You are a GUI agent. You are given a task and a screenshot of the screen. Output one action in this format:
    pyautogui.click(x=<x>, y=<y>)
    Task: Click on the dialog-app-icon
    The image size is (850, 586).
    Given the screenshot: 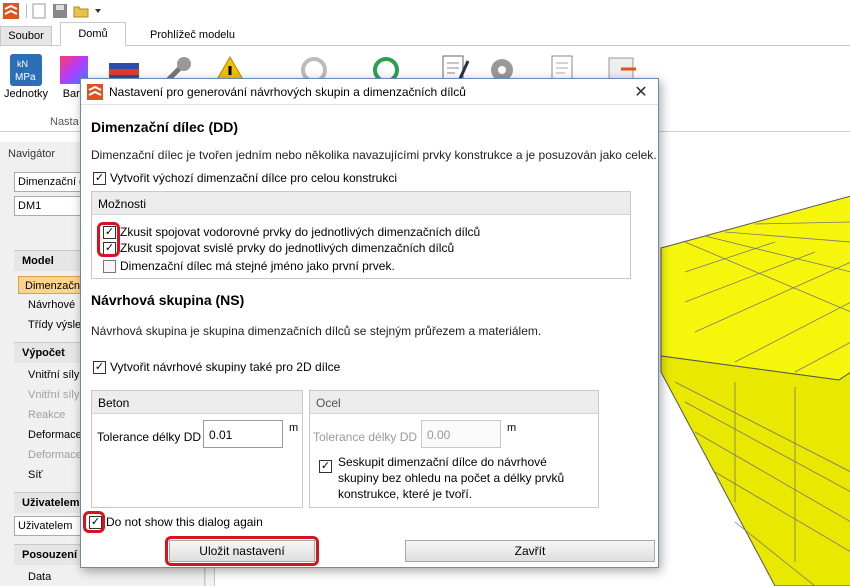 What is the action you would take?
    pyautogui.click(x=95, y=91)
    